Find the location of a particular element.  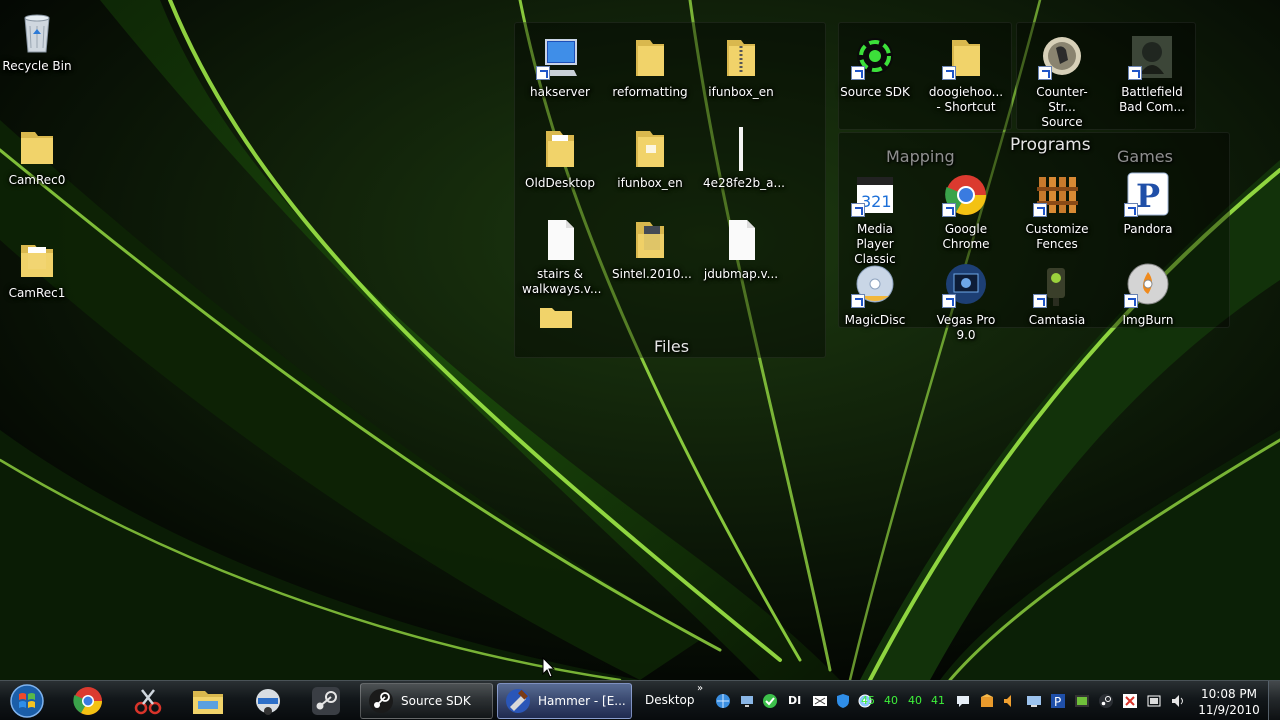

desktop-icon-recycle-bin: Recycle Bin is located at coordinates (37, 41).